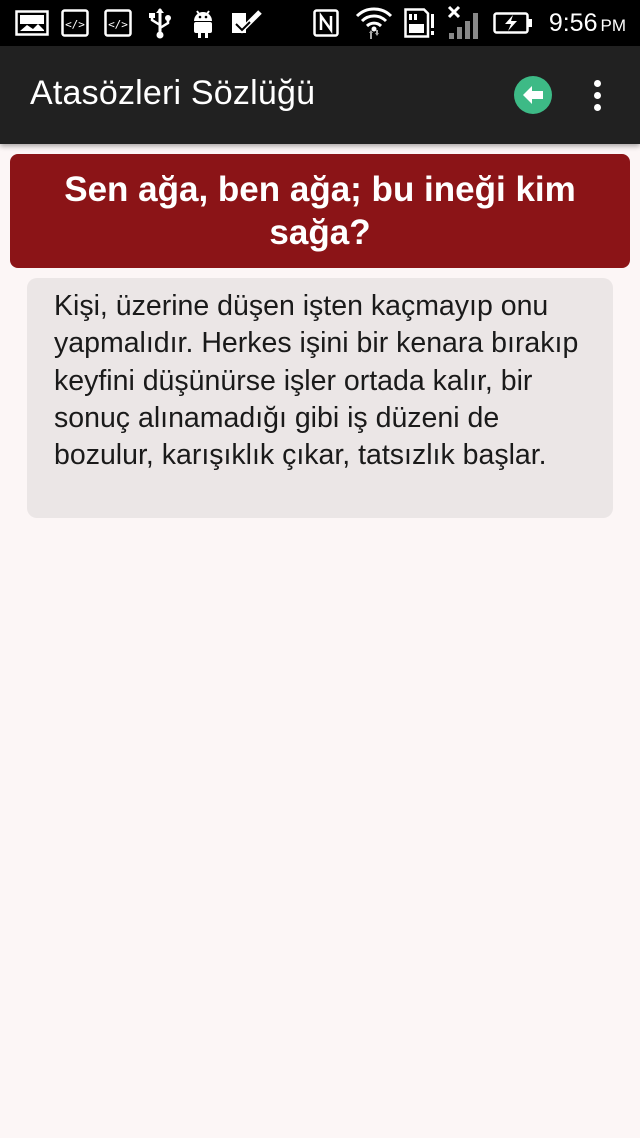 This screenshot has height=1138, width=640. Describe the element at coordinates (32, 23) in the screenshot. I see `image-notification-icon` at that location.